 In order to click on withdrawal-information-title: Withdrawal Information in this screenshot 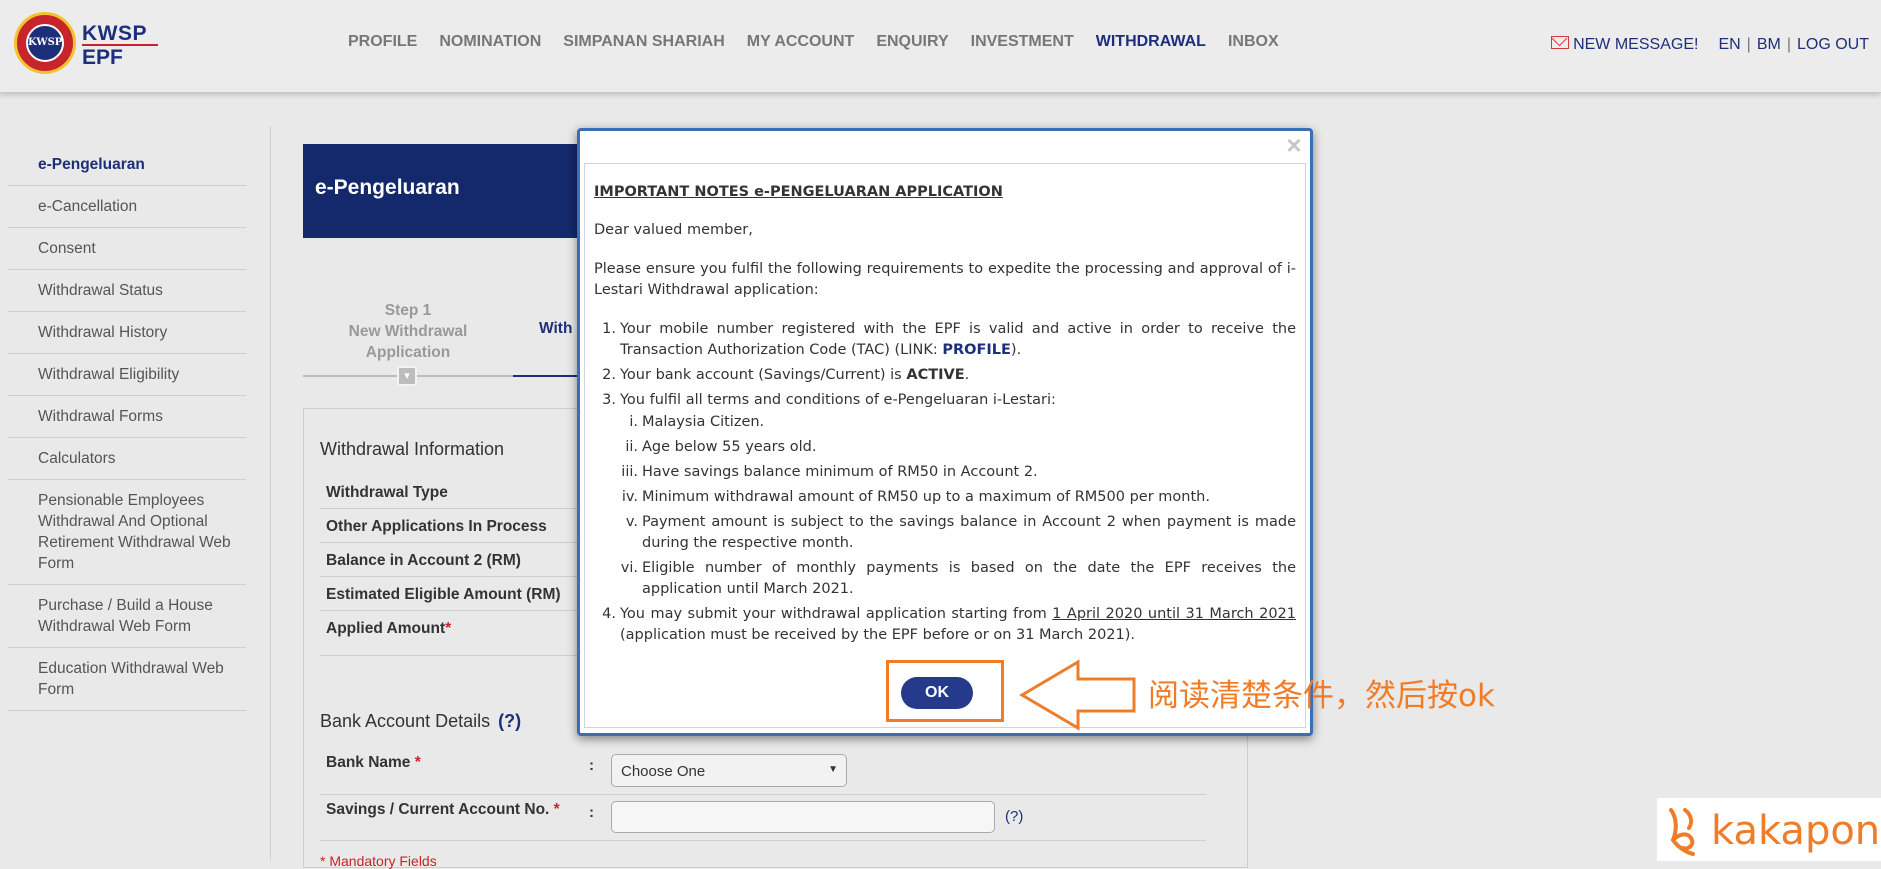, I will do `click(412, 449)`.